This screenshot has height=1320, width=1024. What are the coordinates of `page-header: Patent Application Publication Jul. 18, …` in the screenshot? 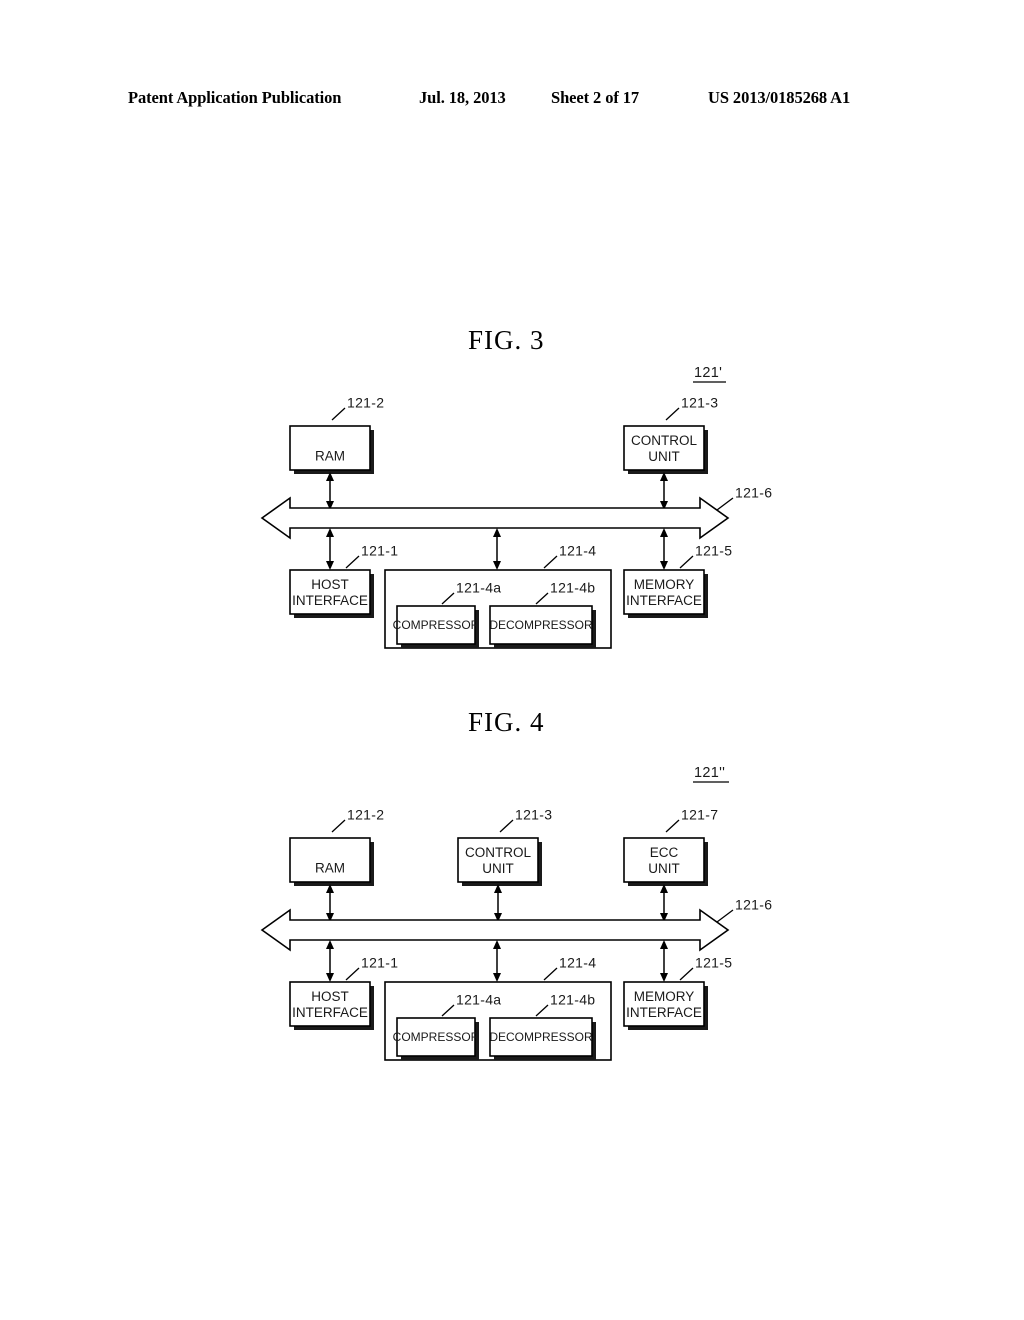 It's located at (512, 101).